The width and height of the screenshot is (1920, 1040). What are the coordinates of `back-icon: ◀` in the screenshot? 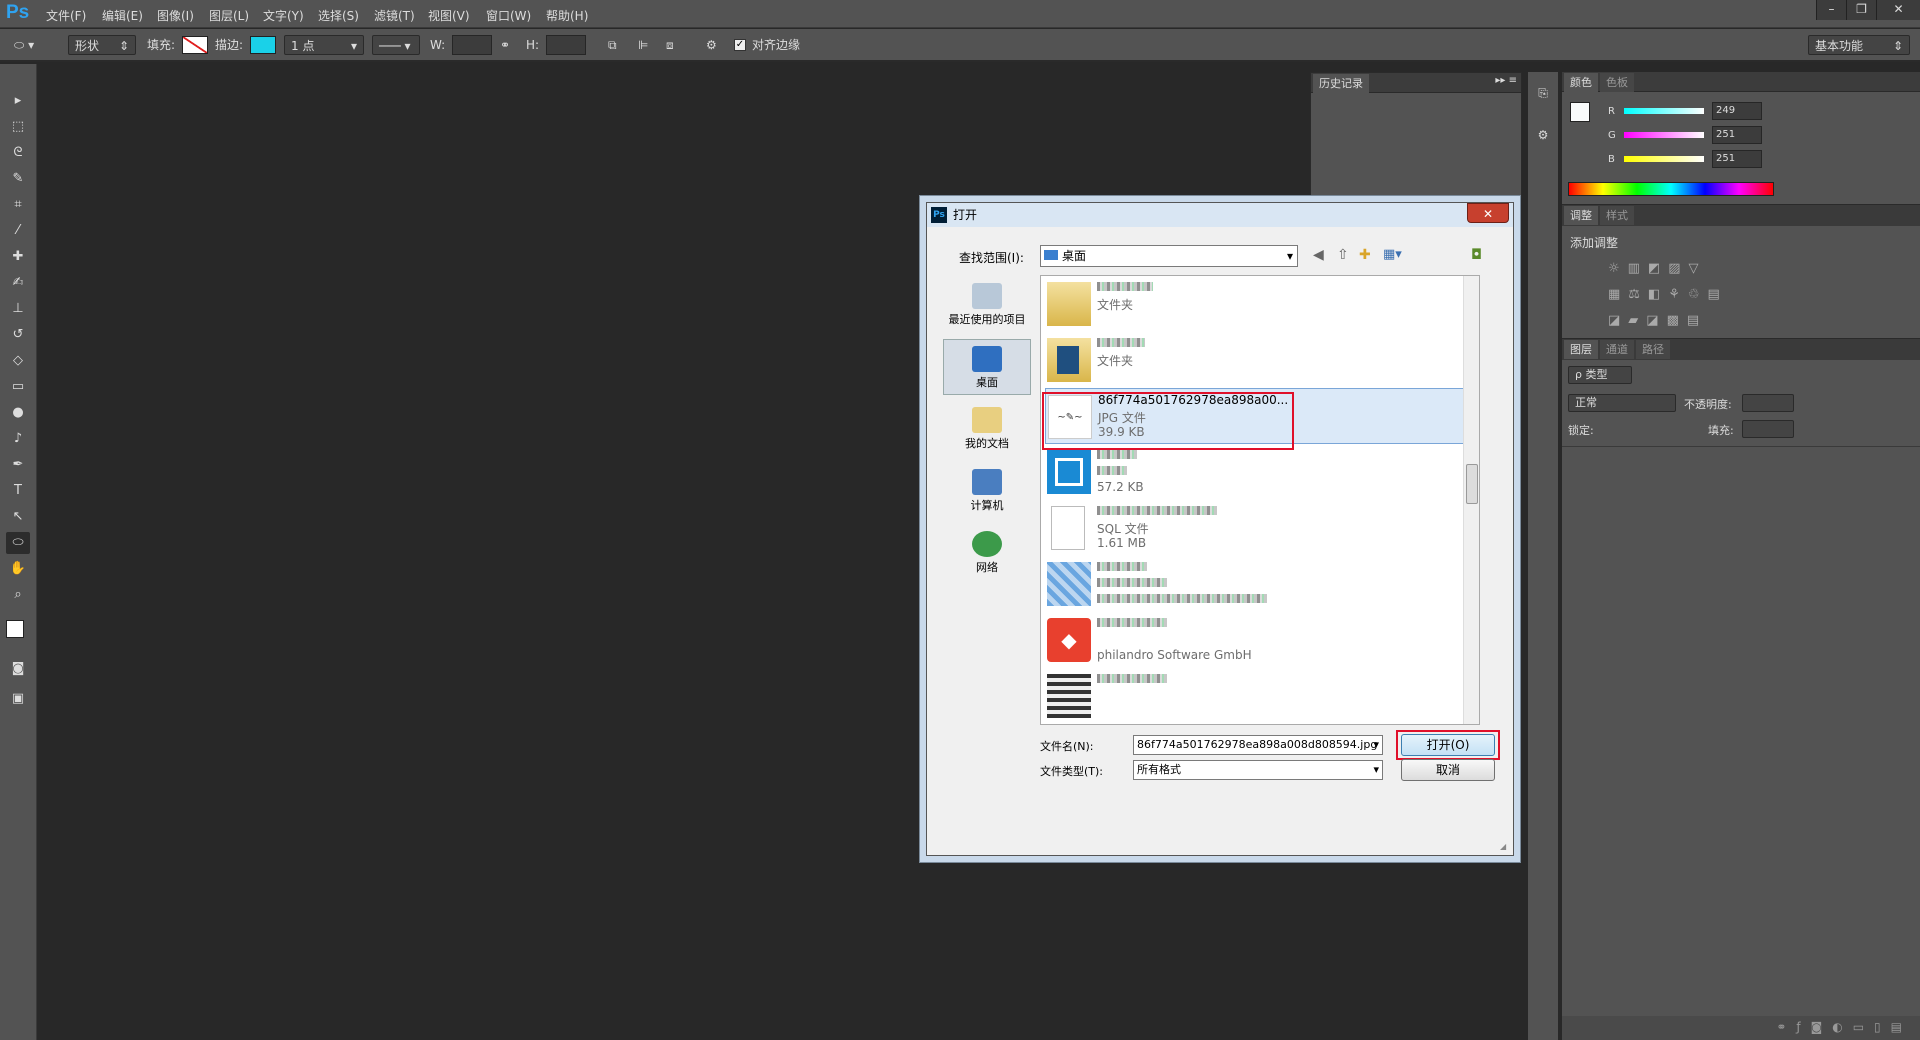 It's located at (1318, 255).